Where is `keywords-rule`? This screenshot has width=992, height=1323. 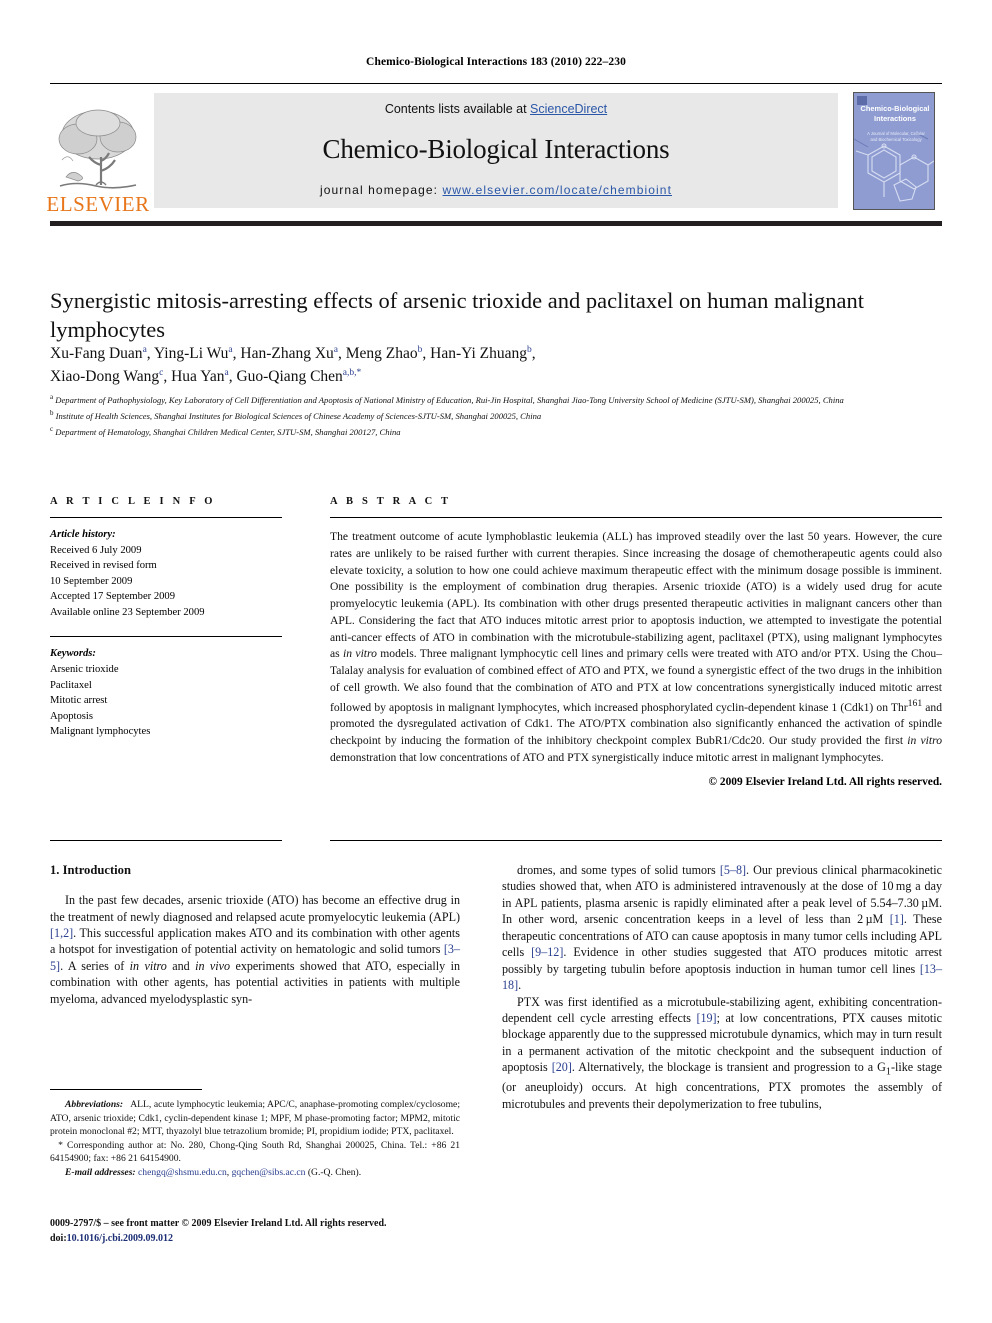
keywords-rule is located at coordinates (166, 637).